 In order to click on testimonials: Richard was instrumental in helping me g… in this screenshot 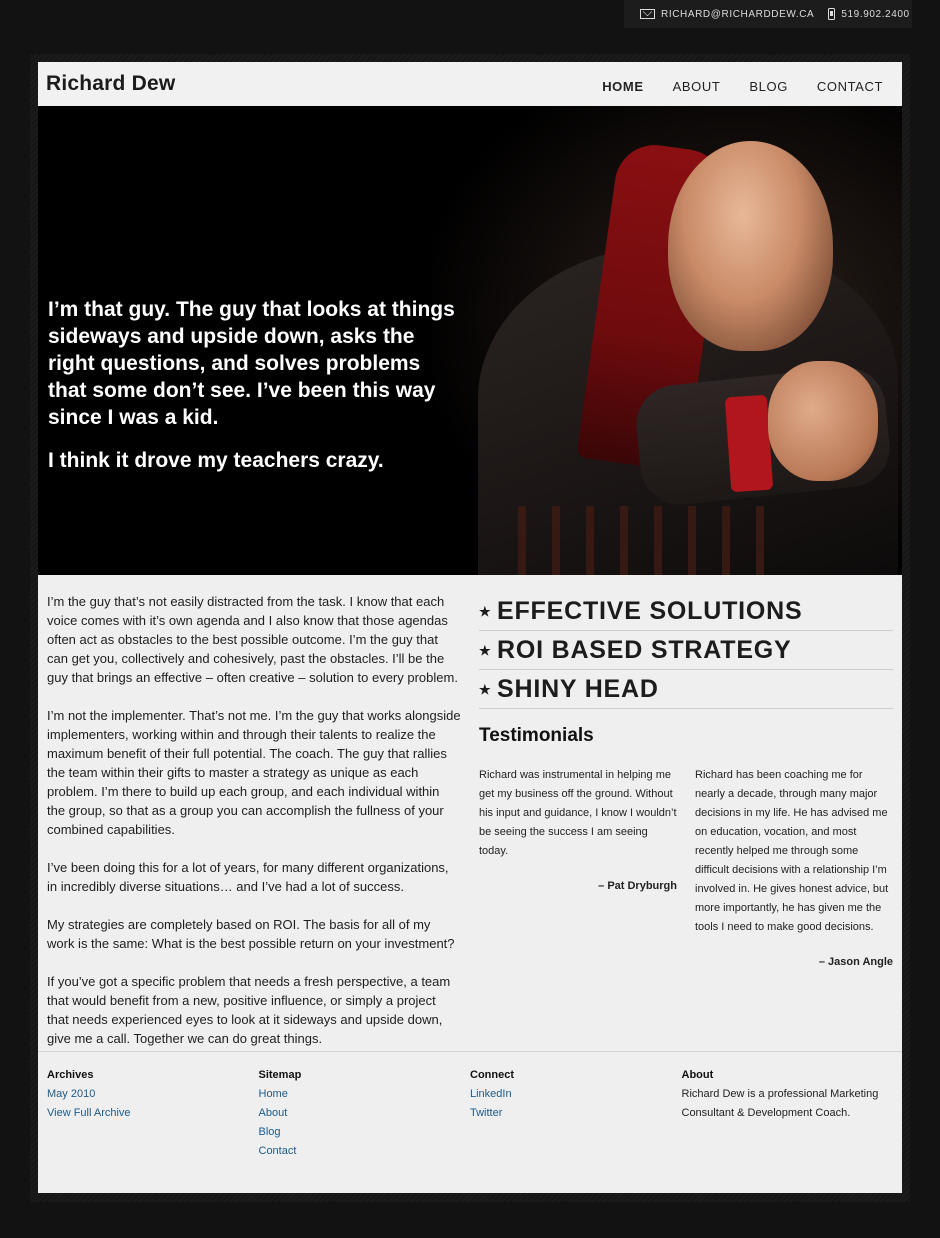, I will do `click(686, 869)`.